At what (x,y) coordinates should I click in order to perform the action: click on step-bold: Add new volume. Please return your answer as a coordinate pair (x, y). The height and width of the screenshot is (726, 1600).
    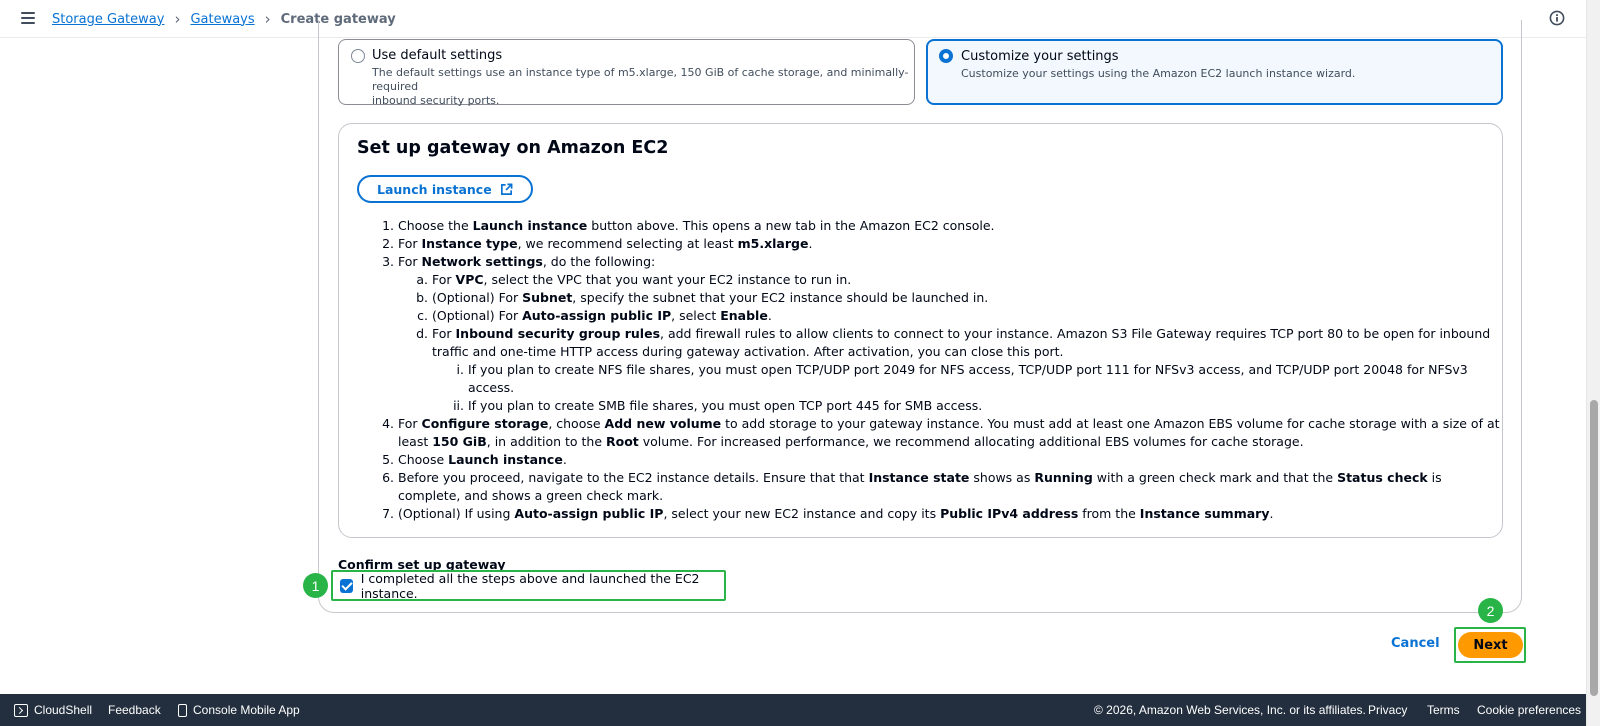
    Looking at the image, I should click on (663, 423).